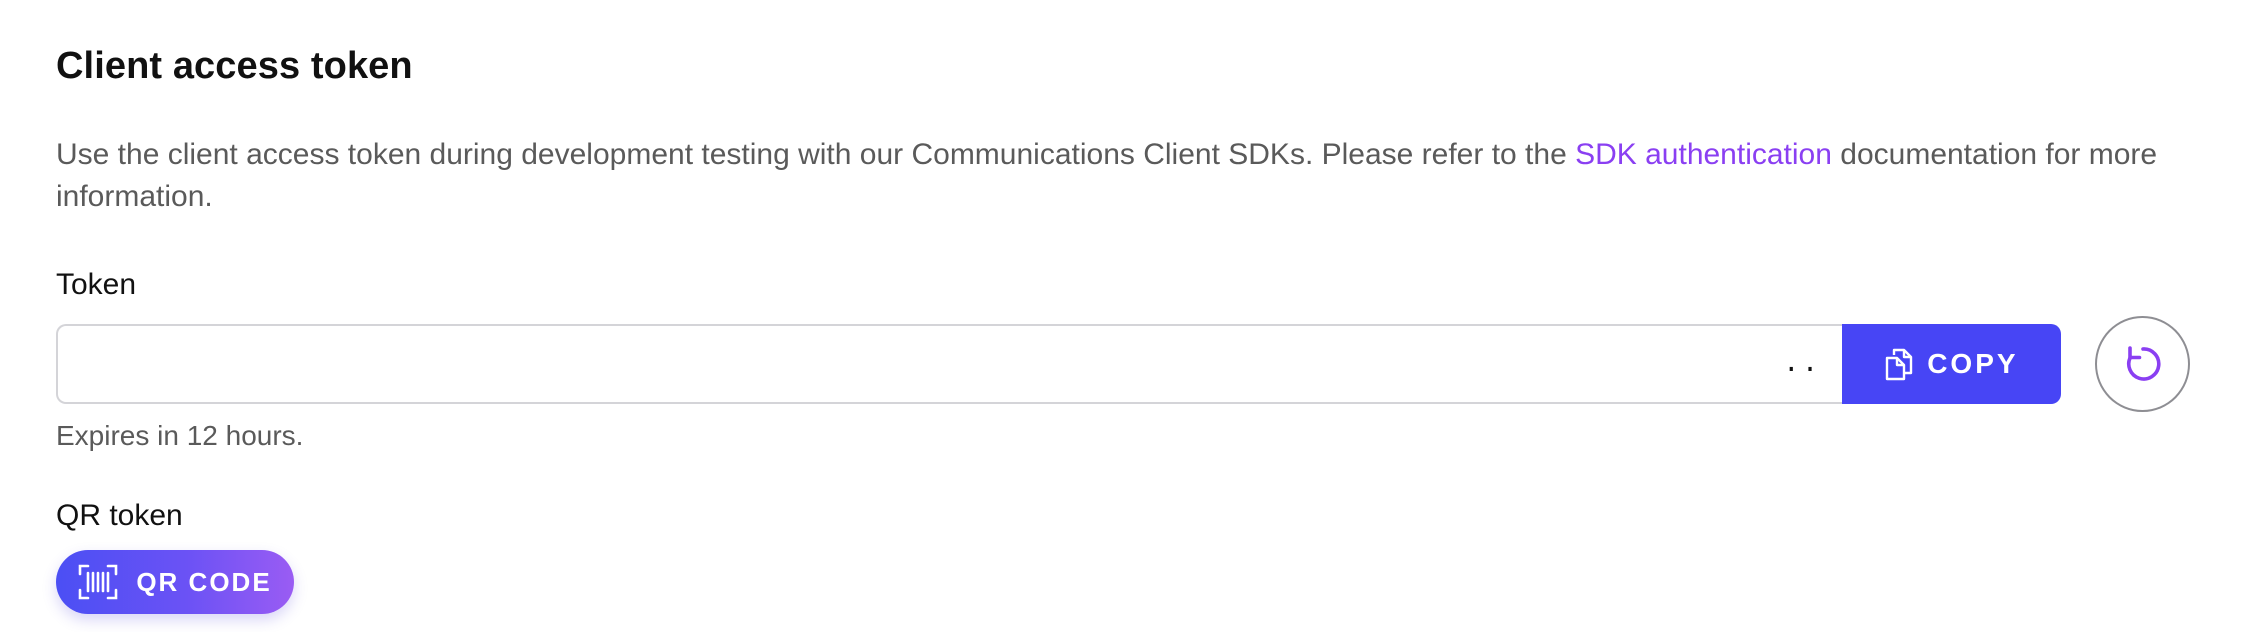  What do you see at coordinates (119, 515) in the screenshot?
I see `qr-token-label: QR token` at bounding box center [119, 515].